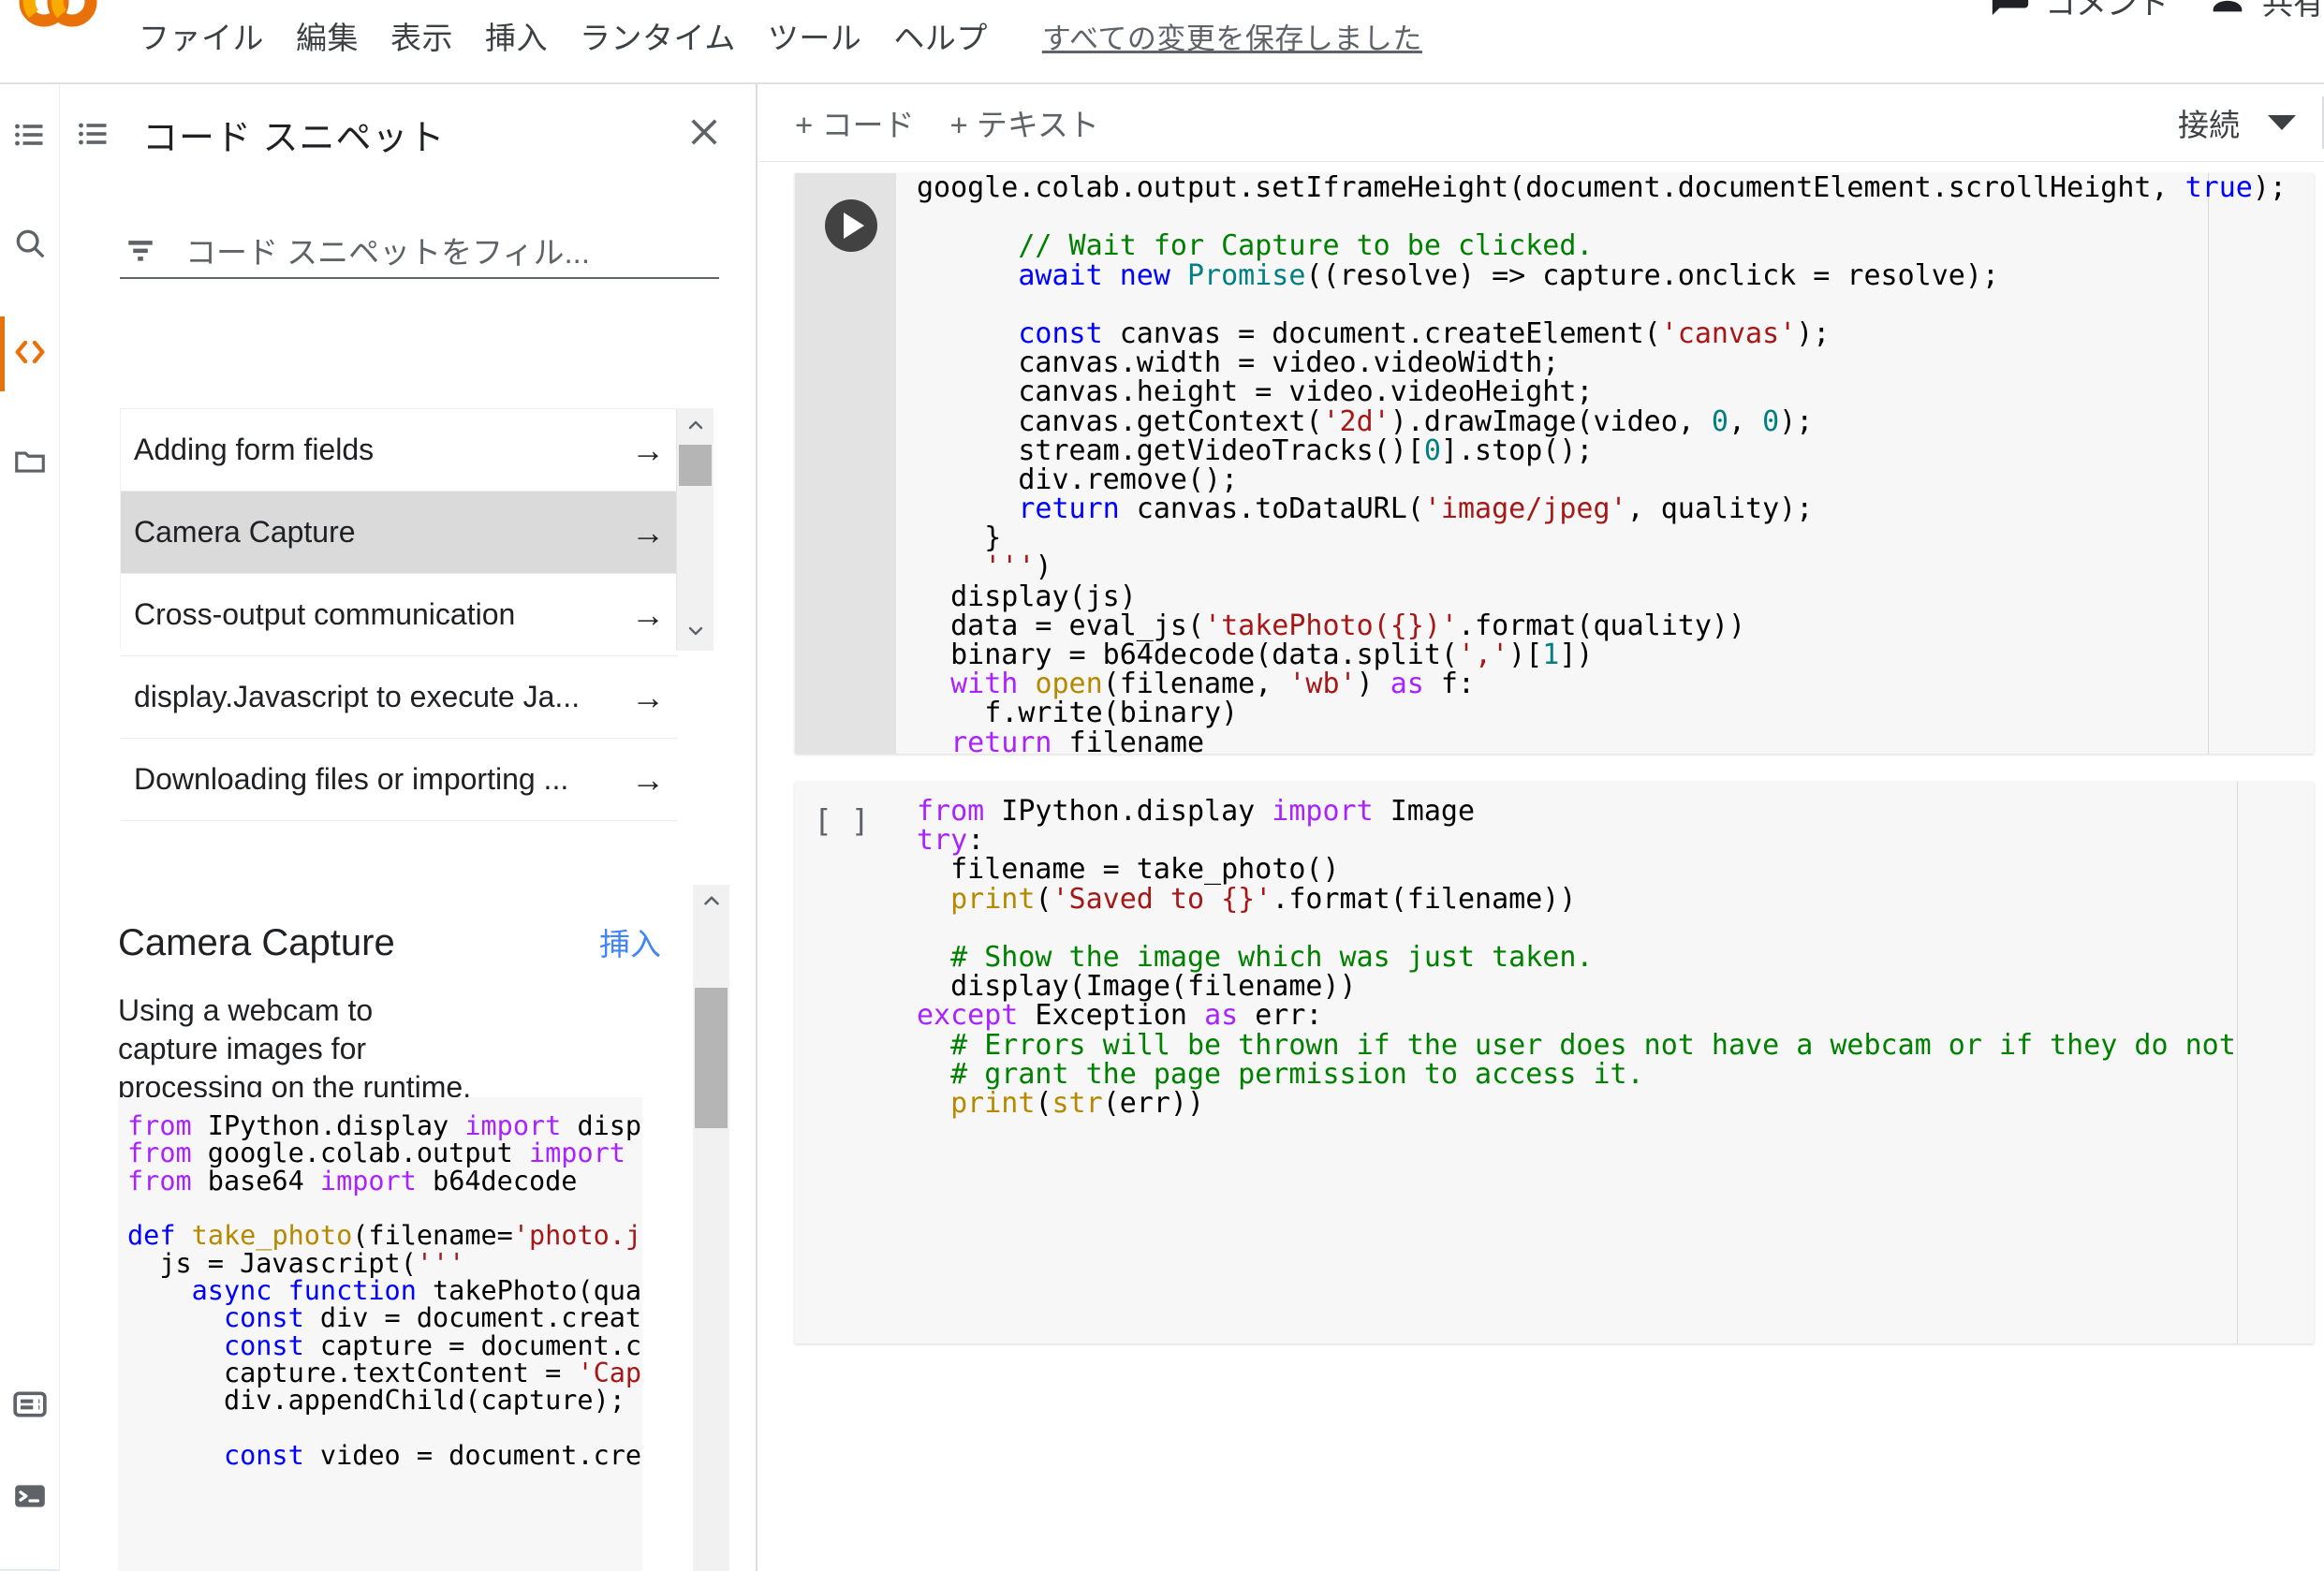 This screenshot has height=1571, width=2324. What do you see at coordinates (630, 942) in the screenshot?
I see `insert-snippet-button: 挿入` at bounding box center [630, 942].